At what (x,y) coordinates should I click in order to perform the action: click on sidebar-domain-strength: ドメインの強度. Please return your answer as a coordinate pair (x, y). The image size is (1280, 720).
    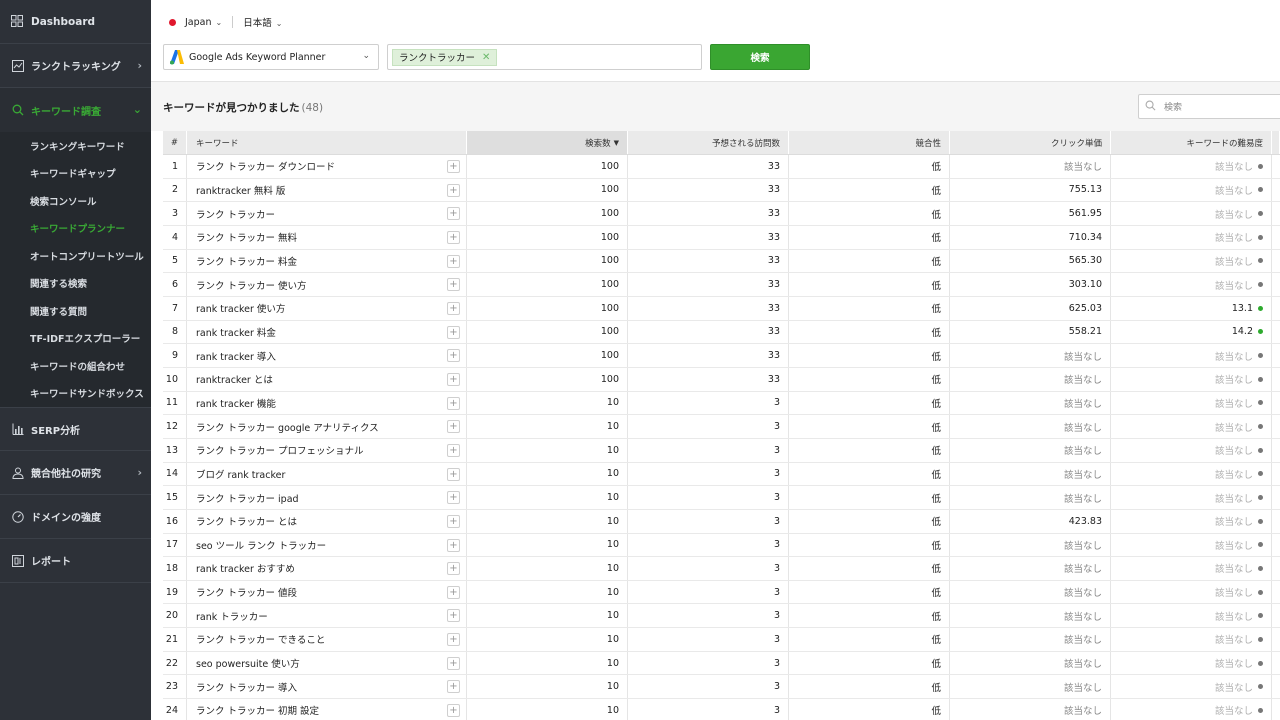
    Looking at the image, I should click on (75, 517).